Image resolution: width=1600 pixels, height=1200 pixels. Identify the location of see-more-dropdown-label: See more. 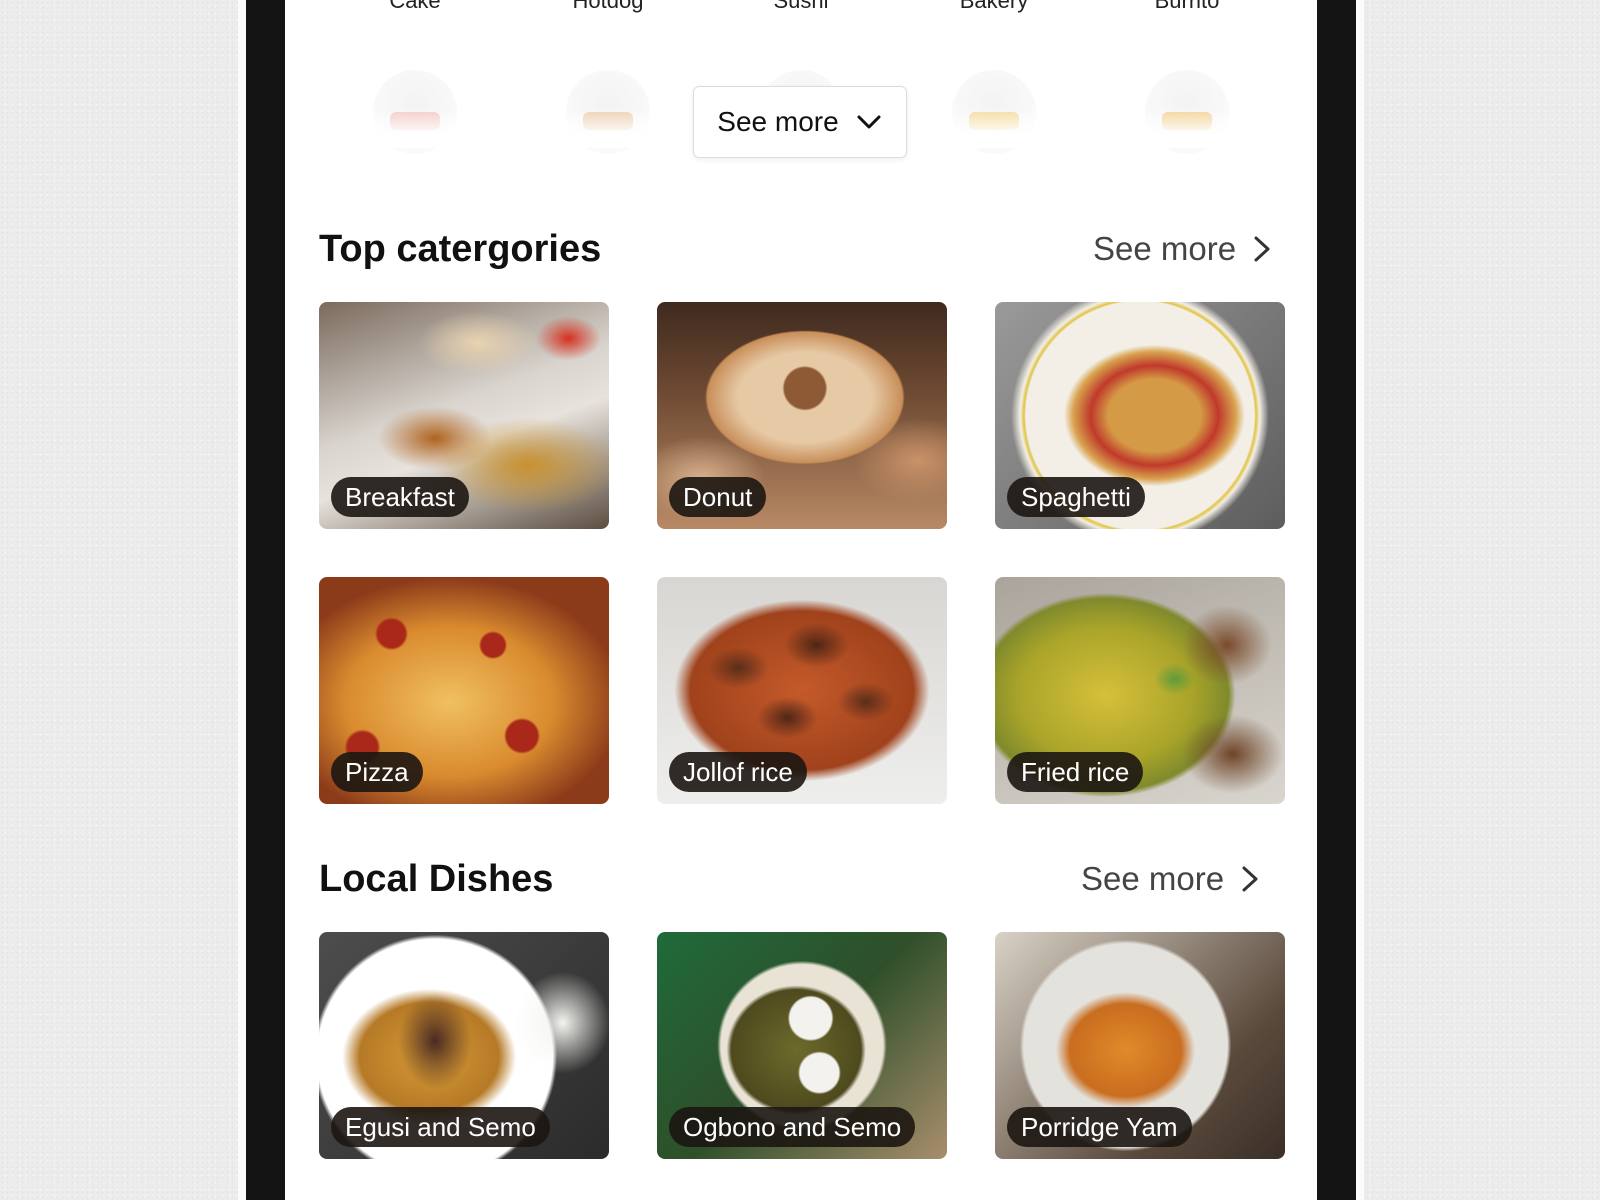
(778, 121).